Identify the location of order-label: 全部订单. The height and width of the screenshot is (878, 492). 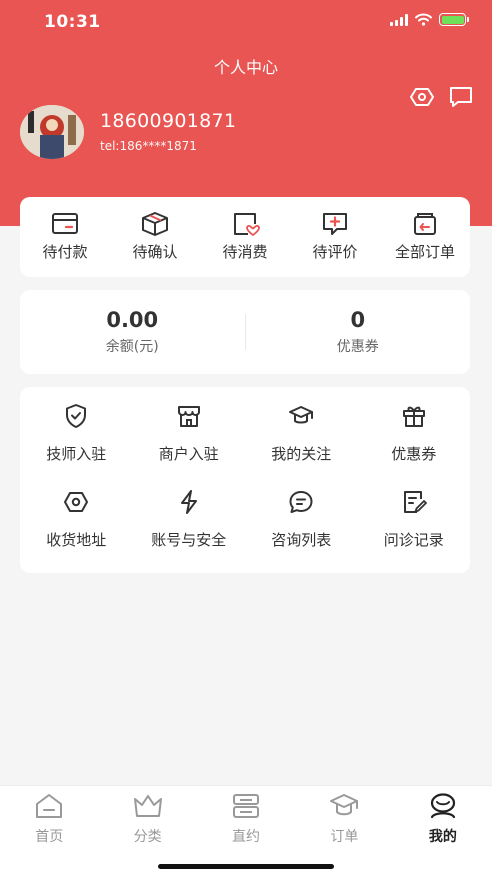
(424, 252).